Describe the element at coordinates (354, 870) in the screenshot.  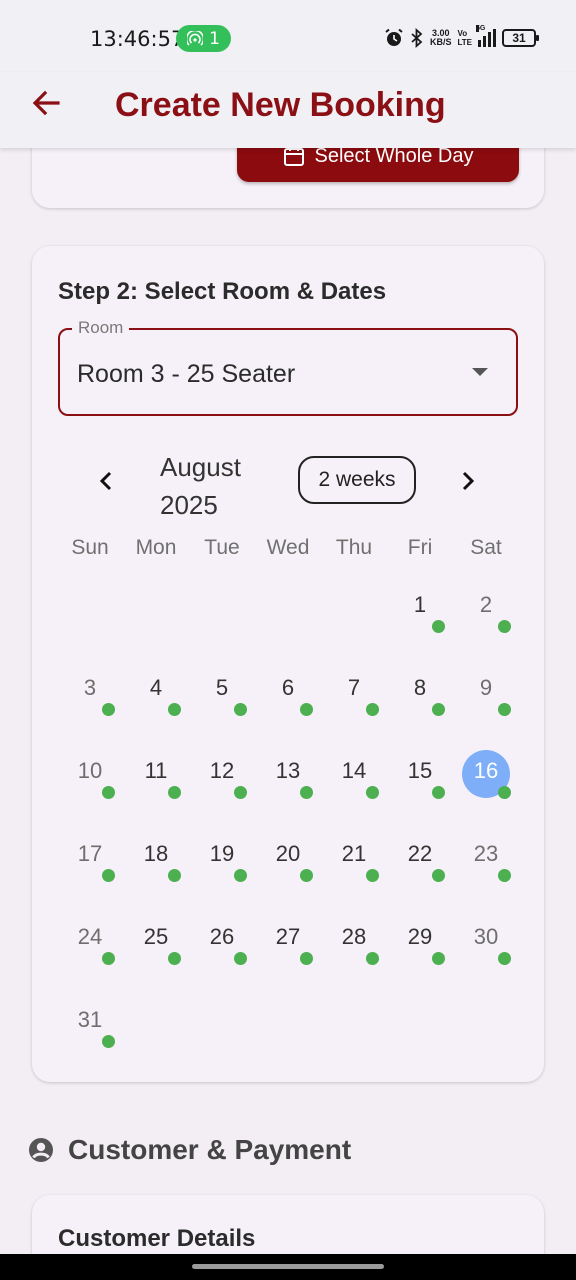
I see `calendar-day-21: 21` at that location.